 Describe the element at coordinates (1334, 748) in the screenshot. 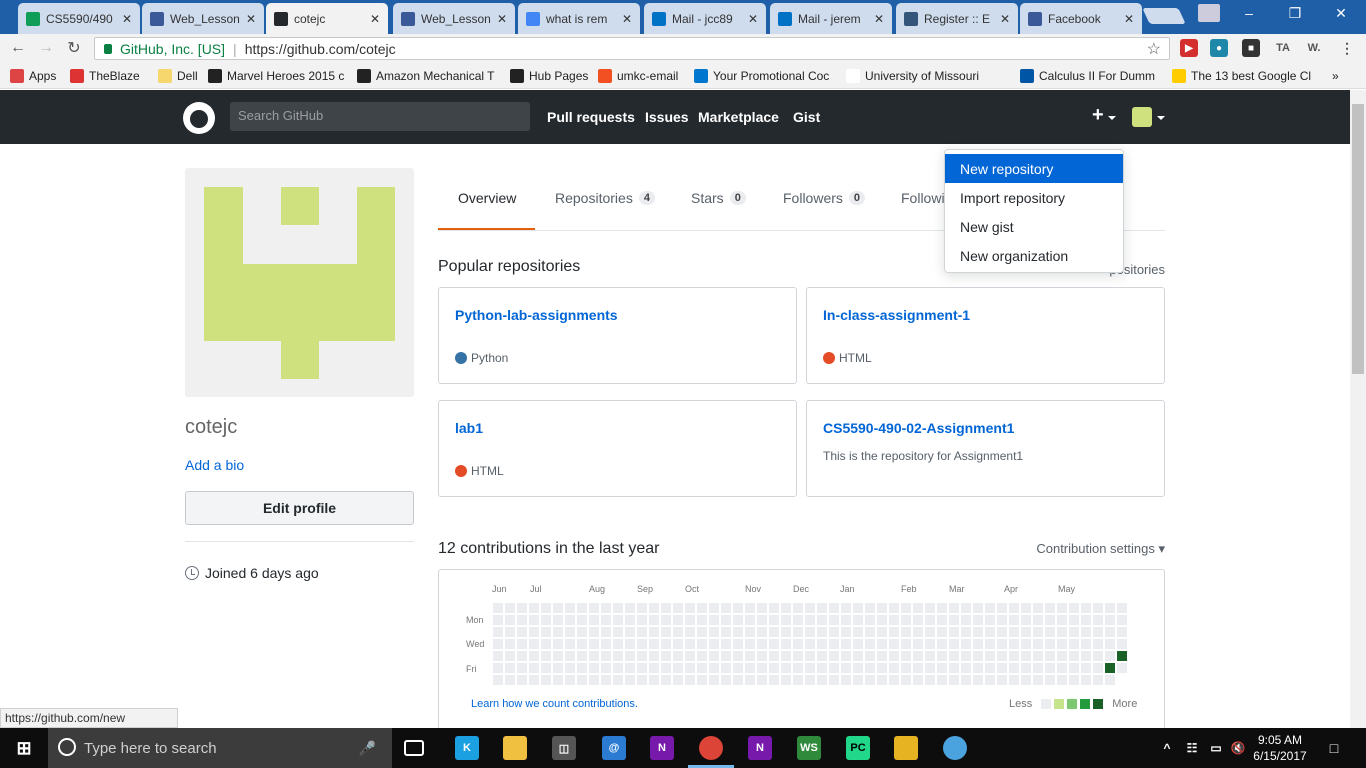

I see `notifications-icon: □` at that location.